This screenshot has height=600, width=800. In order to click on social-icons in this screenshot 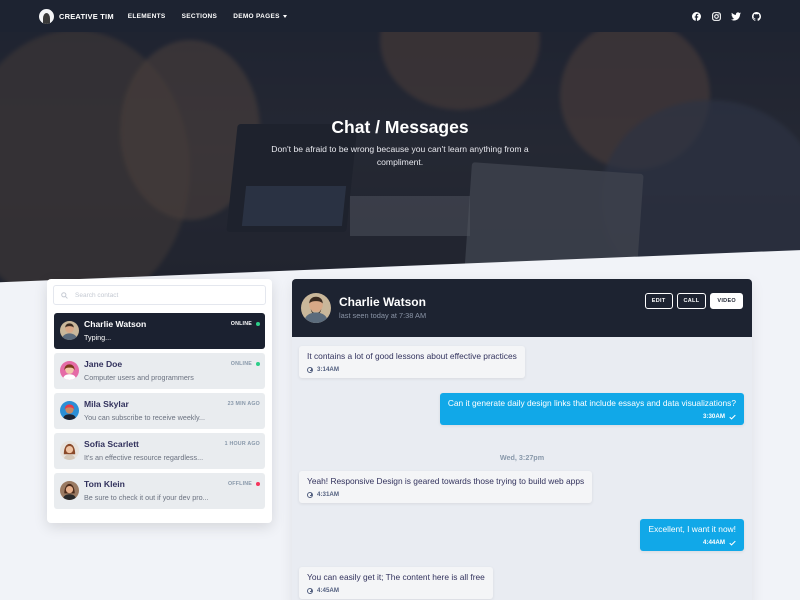, I will do `click(726, 16)`.